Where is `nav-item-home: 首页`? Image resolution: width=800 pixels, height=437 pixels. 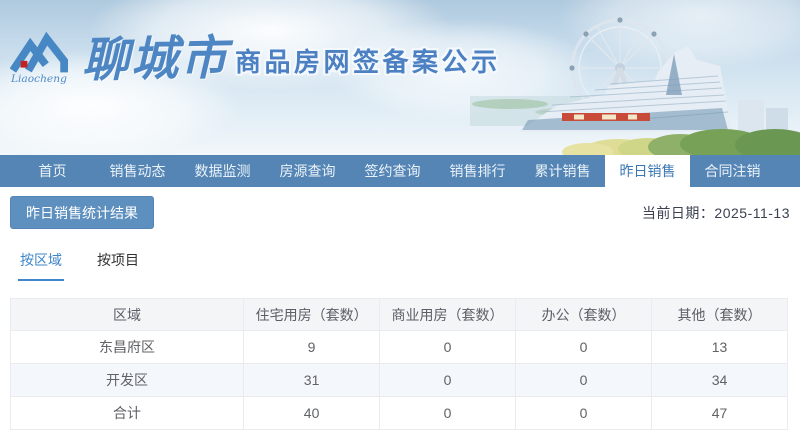
nav-item-home: 首页 is located at coordinates (52, 171).